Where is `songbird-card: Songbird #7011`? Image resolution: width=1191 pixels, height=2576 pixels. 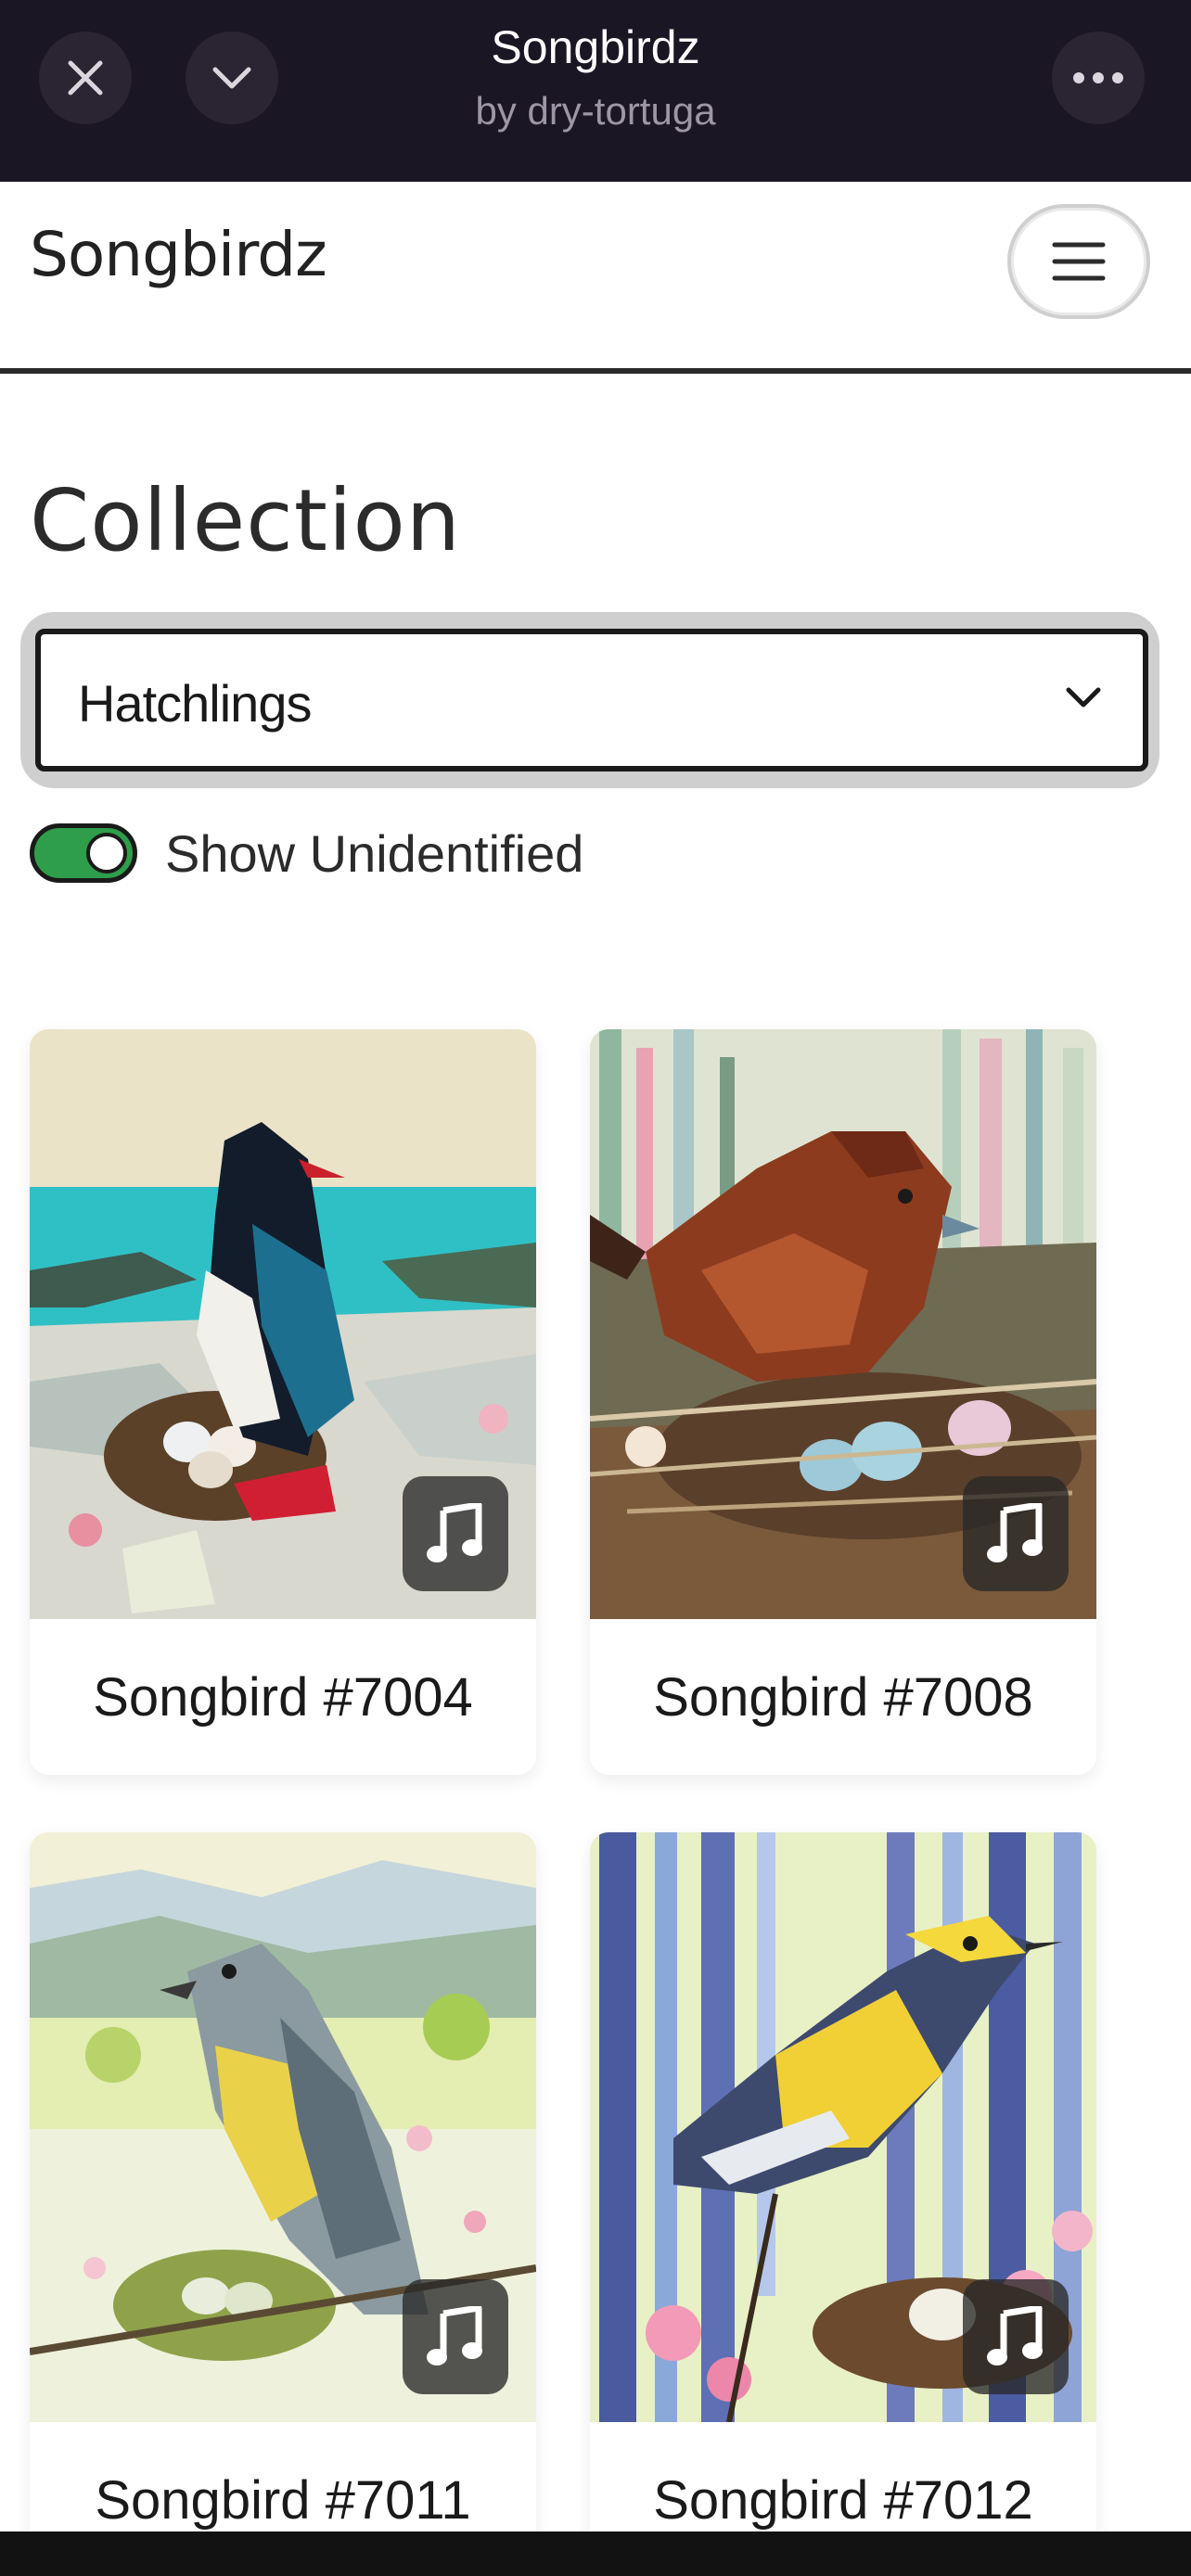
songbird-card: Songbird #7011 is located at coordinates (283, 2204).